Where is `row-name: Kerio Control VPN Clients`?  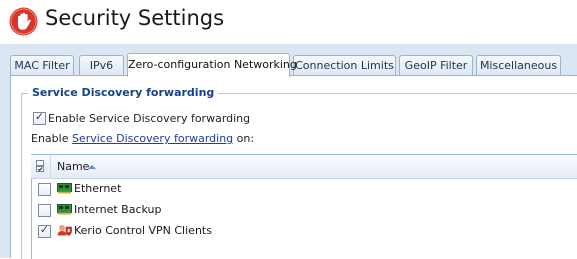
row-name: Kerio Control VPN Clients is located at coordinates (143, 230).